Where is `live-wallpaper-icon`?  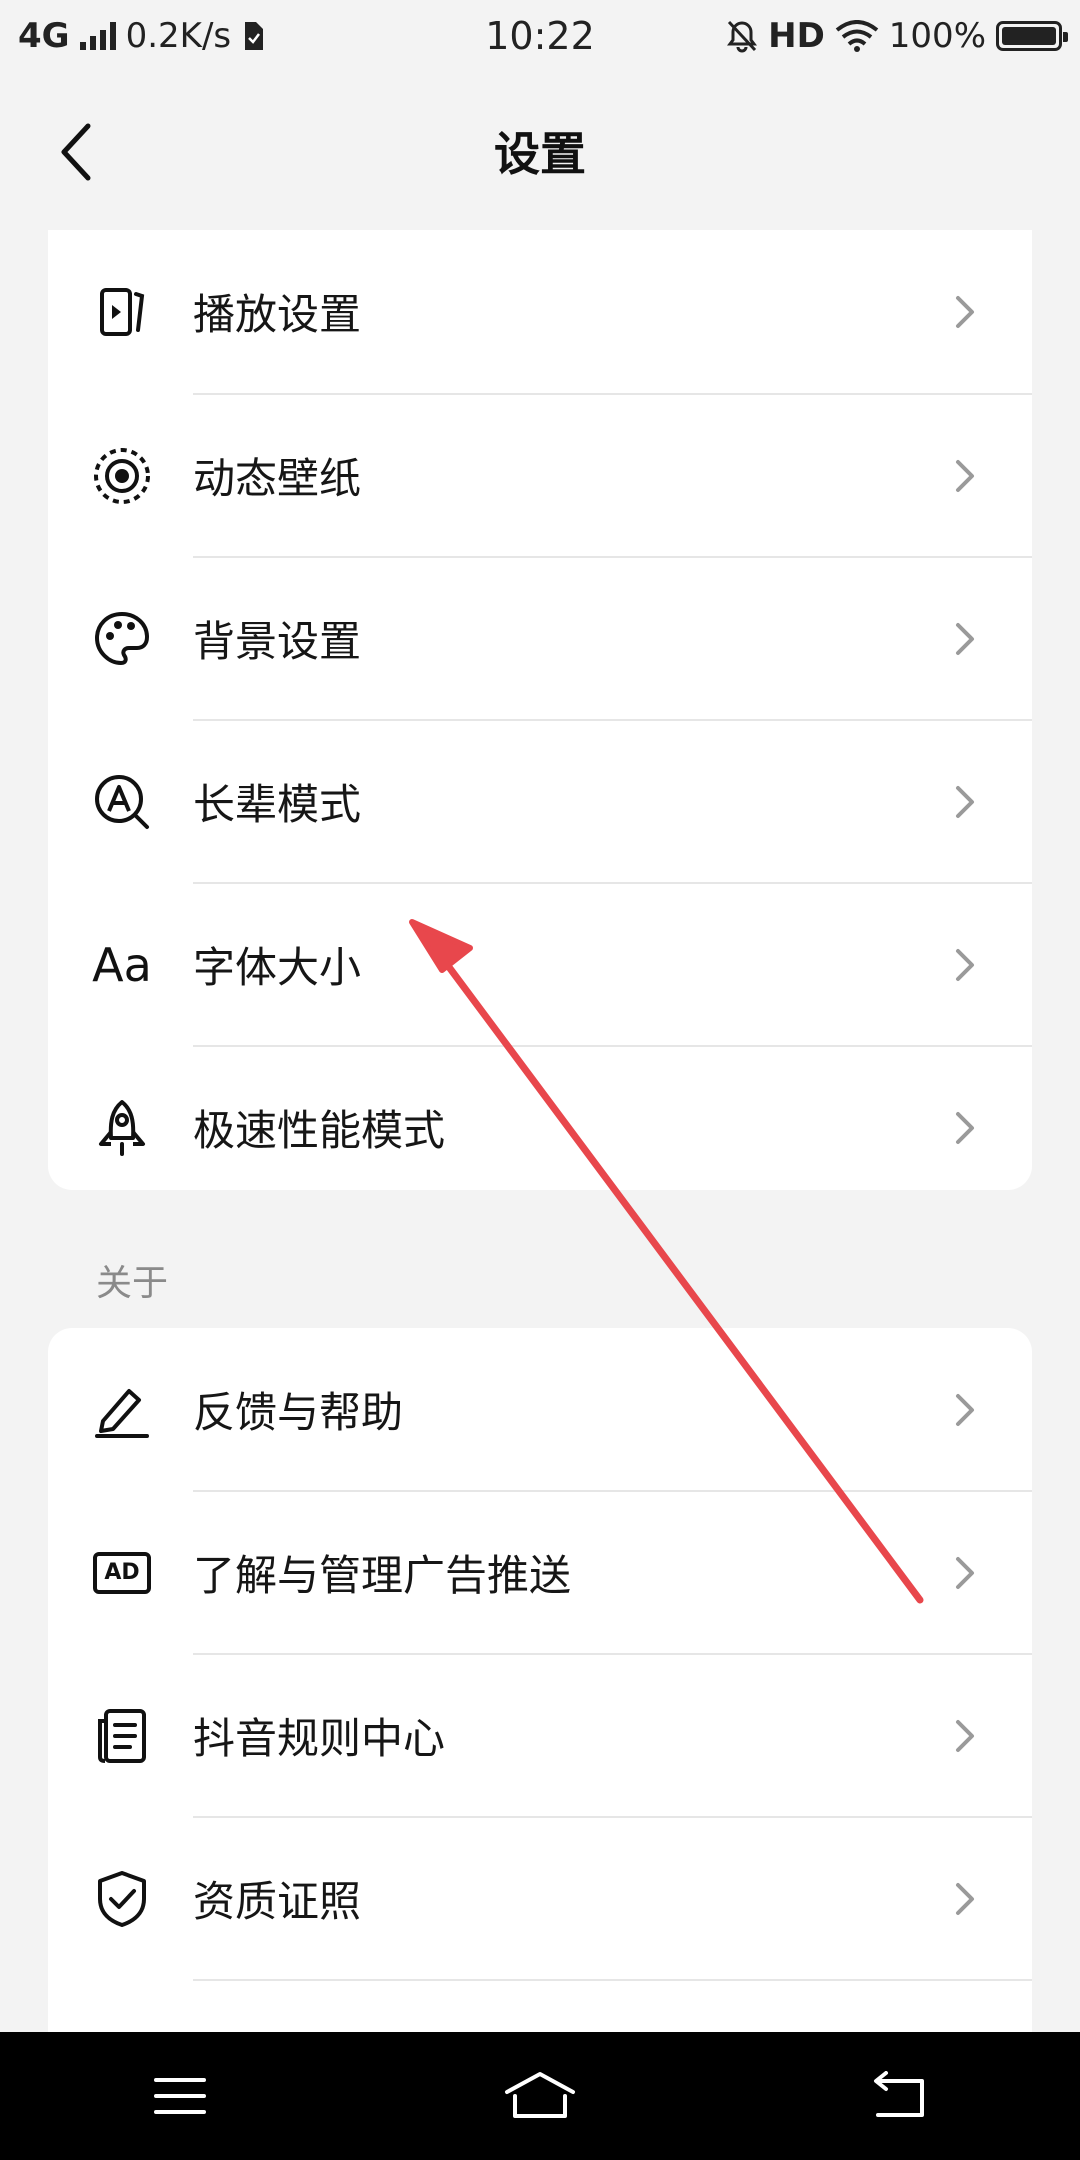
live-wallpaper-icon is located at coordinates (122, 476).